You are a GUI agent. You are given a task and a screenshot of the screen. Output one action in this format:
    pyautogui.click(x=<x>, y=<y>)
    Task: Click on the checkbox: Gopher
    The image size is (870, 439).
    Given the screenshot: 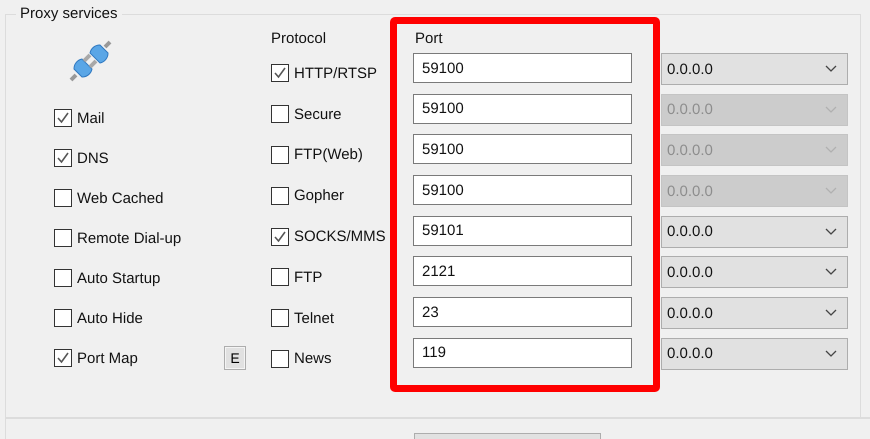 What is the action you would take?
    pyautogui.click(x=307, y=195)
    